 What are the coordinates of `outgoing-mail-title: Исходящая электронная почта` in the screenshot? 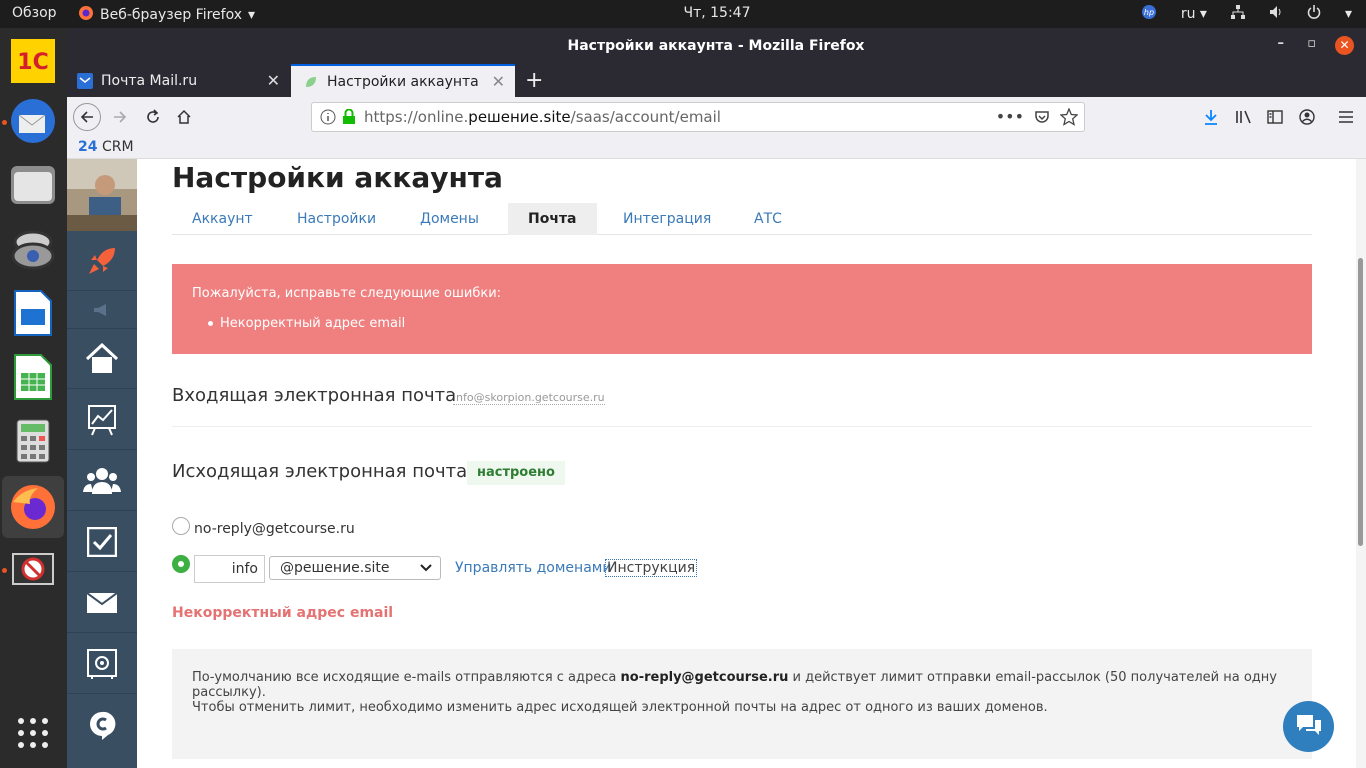 It's located at (320, 471).